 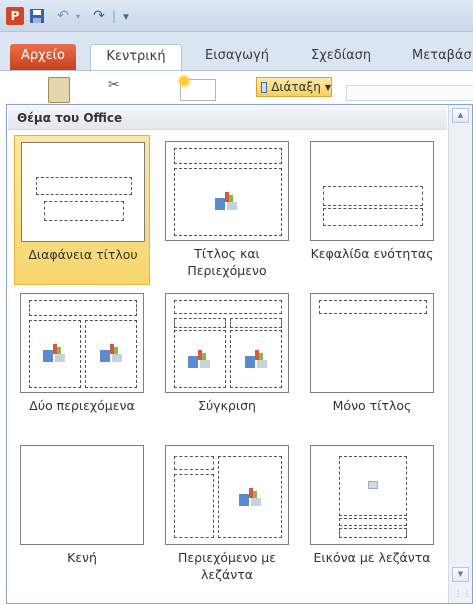 I want to click on cut-icon: ✂, so click(x=114, y=85).